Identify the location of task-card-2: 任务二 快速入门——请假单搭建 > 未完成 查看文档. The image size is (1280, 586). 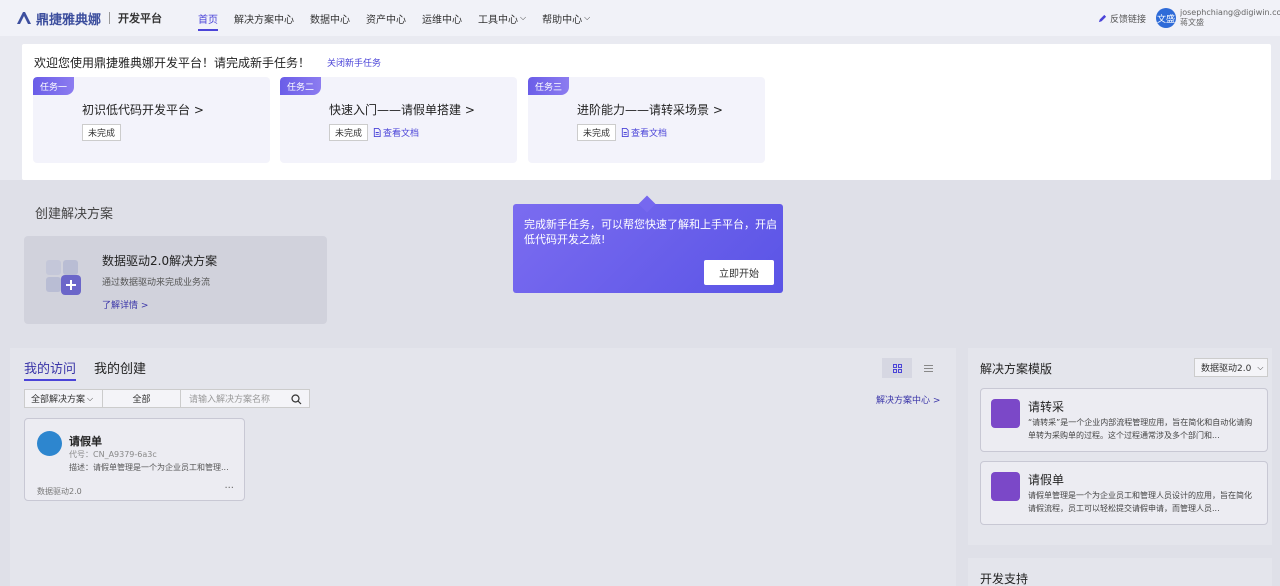
(398, 120).